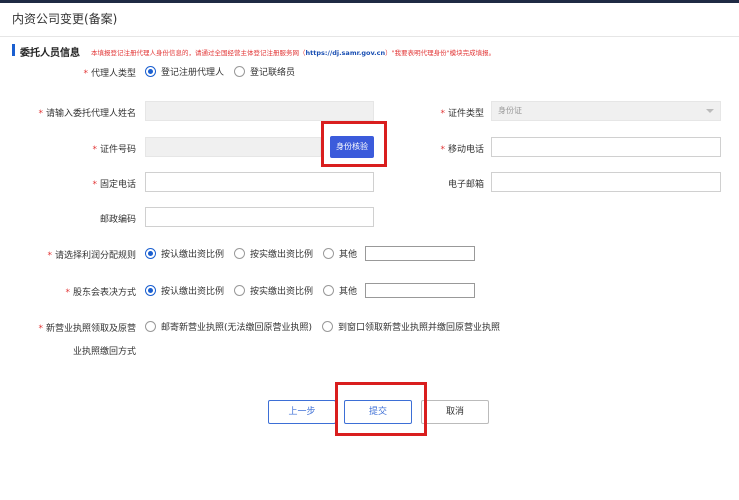  I want to click on radio-profit-subscribed: 按认缴出资比例, so click(184, 253).